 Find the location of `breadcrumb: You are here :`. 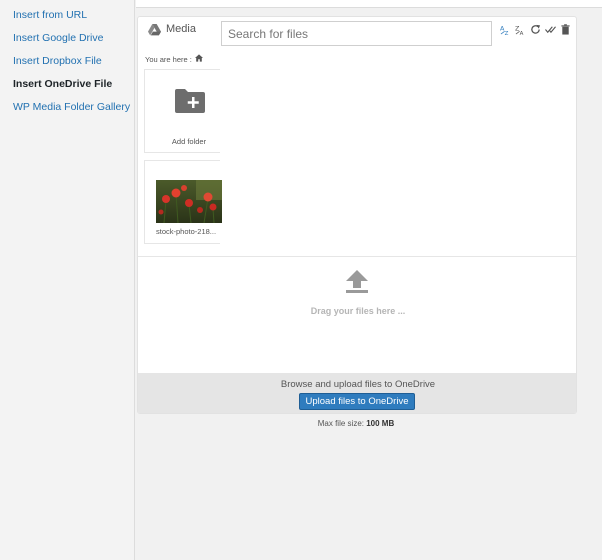

breadcrumb: You are here : is located at coordinates (174, 59).